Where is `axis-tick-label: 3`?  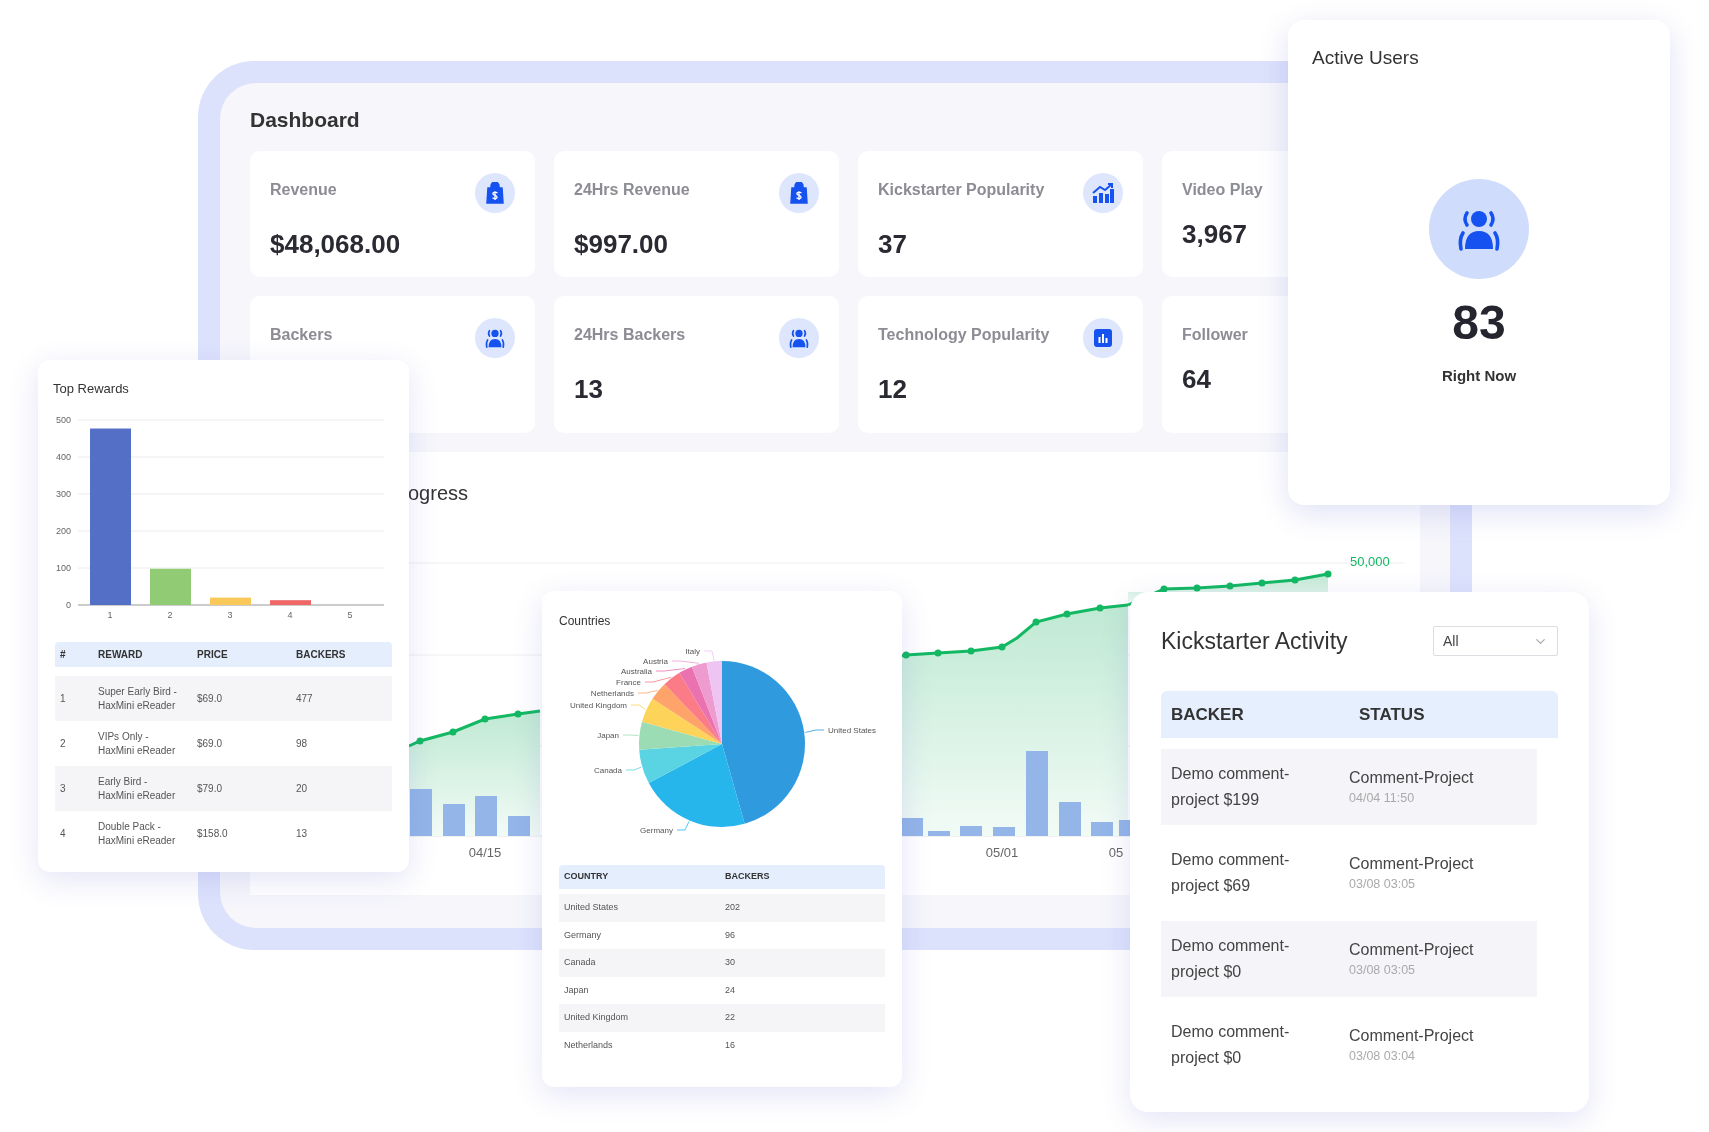 axis-tick-label: 3 is located at coordinates (230, 615).